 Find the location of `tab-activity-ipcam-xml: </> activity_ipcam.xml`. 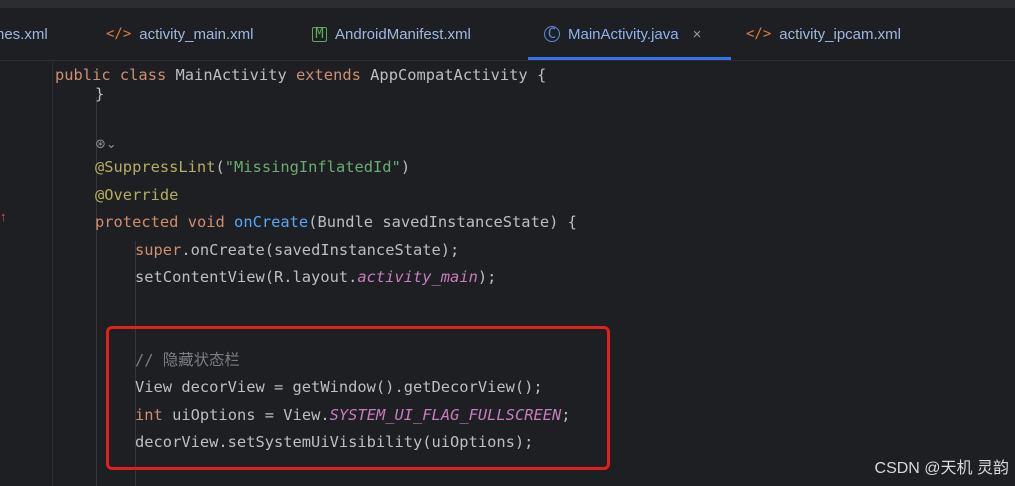

tab-activity-ipcam-xml: </> activity_ipcam.xml is located at coordinates (823, 34).